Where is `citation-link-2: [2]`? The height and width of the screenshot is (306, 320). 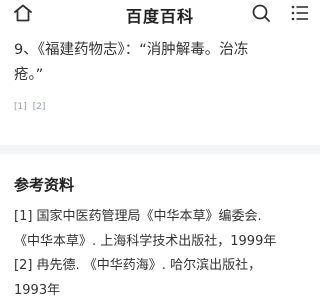 citation-link-2: [2] is located at coordinates (39, 107).